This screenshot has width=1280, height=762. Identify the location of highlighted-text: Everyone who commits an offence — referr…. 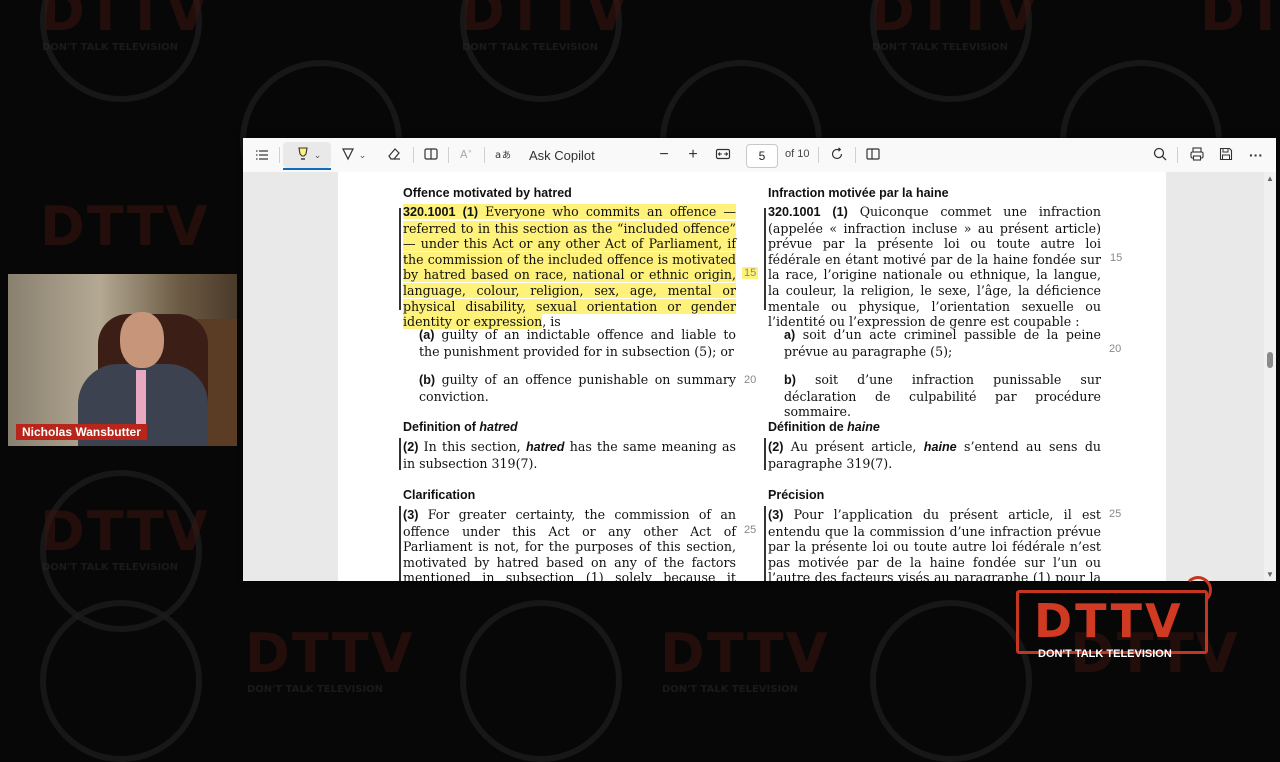
(569, 267).